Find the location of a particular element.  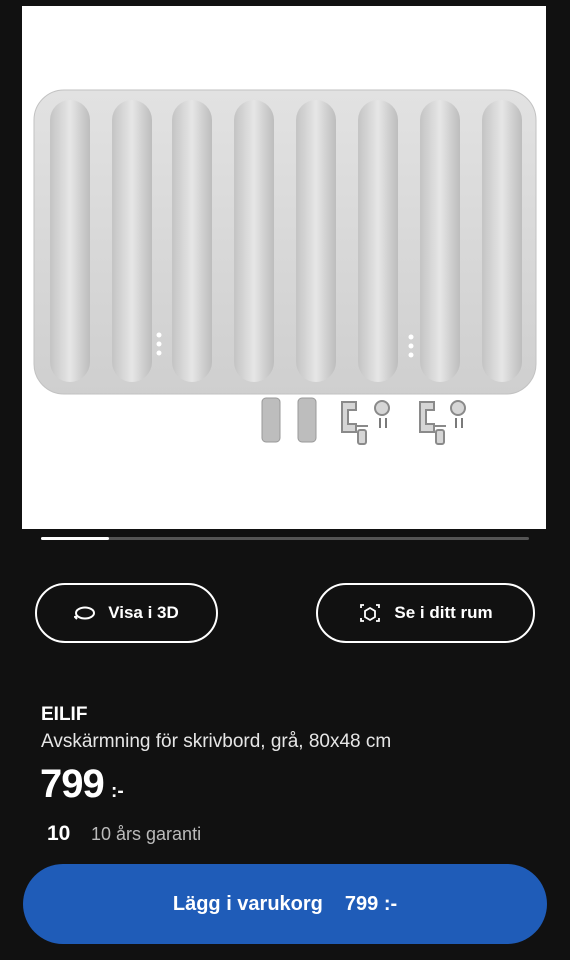

add-to-cart-label: Lägg i varukorg is located at coordinates (247, 903).